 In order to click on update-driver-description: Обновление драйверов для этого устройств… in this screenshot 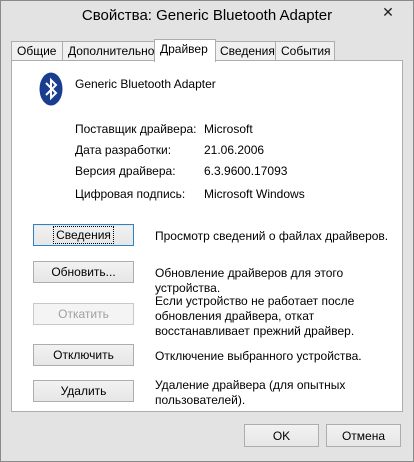, I will do `click(249, 280)`.